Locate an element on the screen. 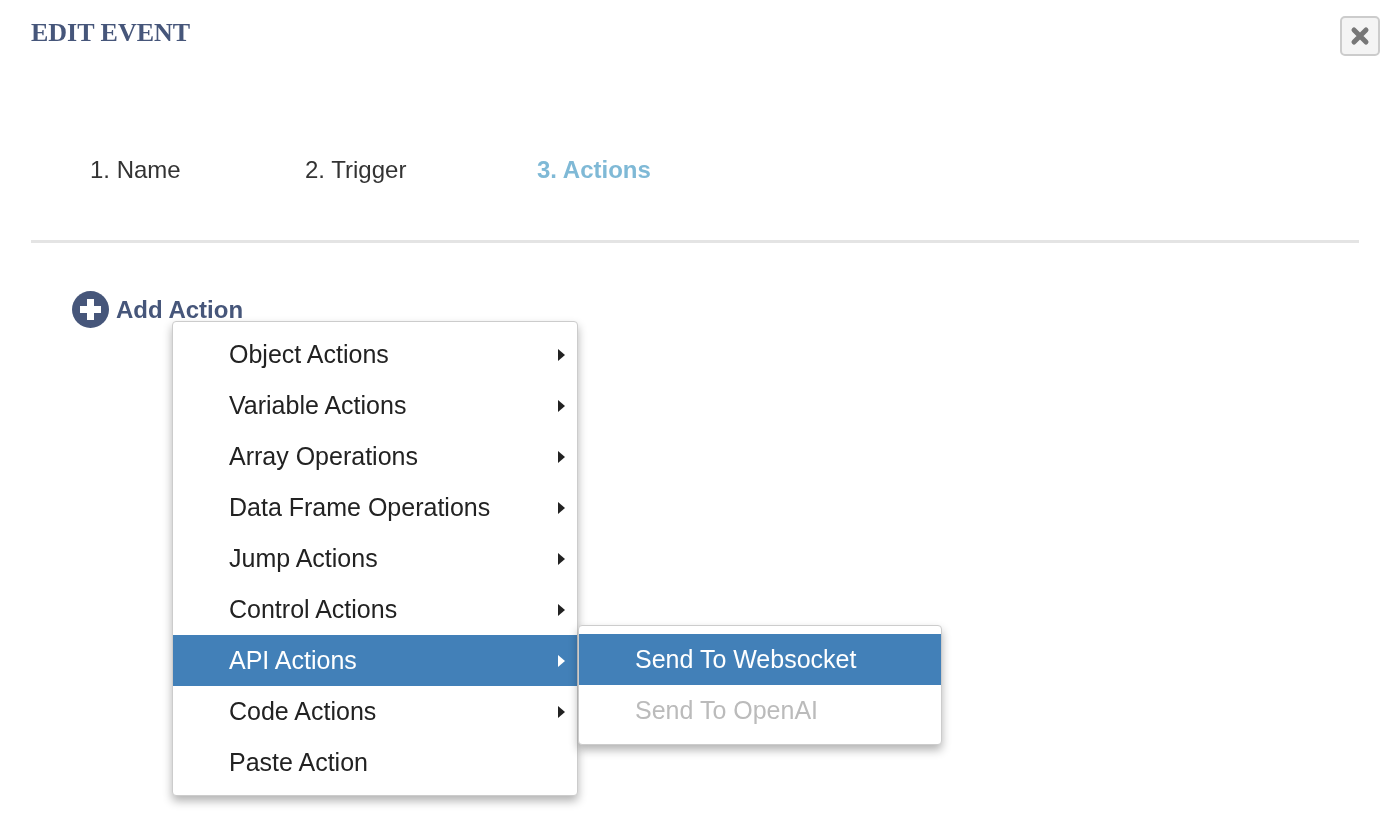 The image size is (1390, 814). menu-item: Control Actions is located at coordinates (375, 609).